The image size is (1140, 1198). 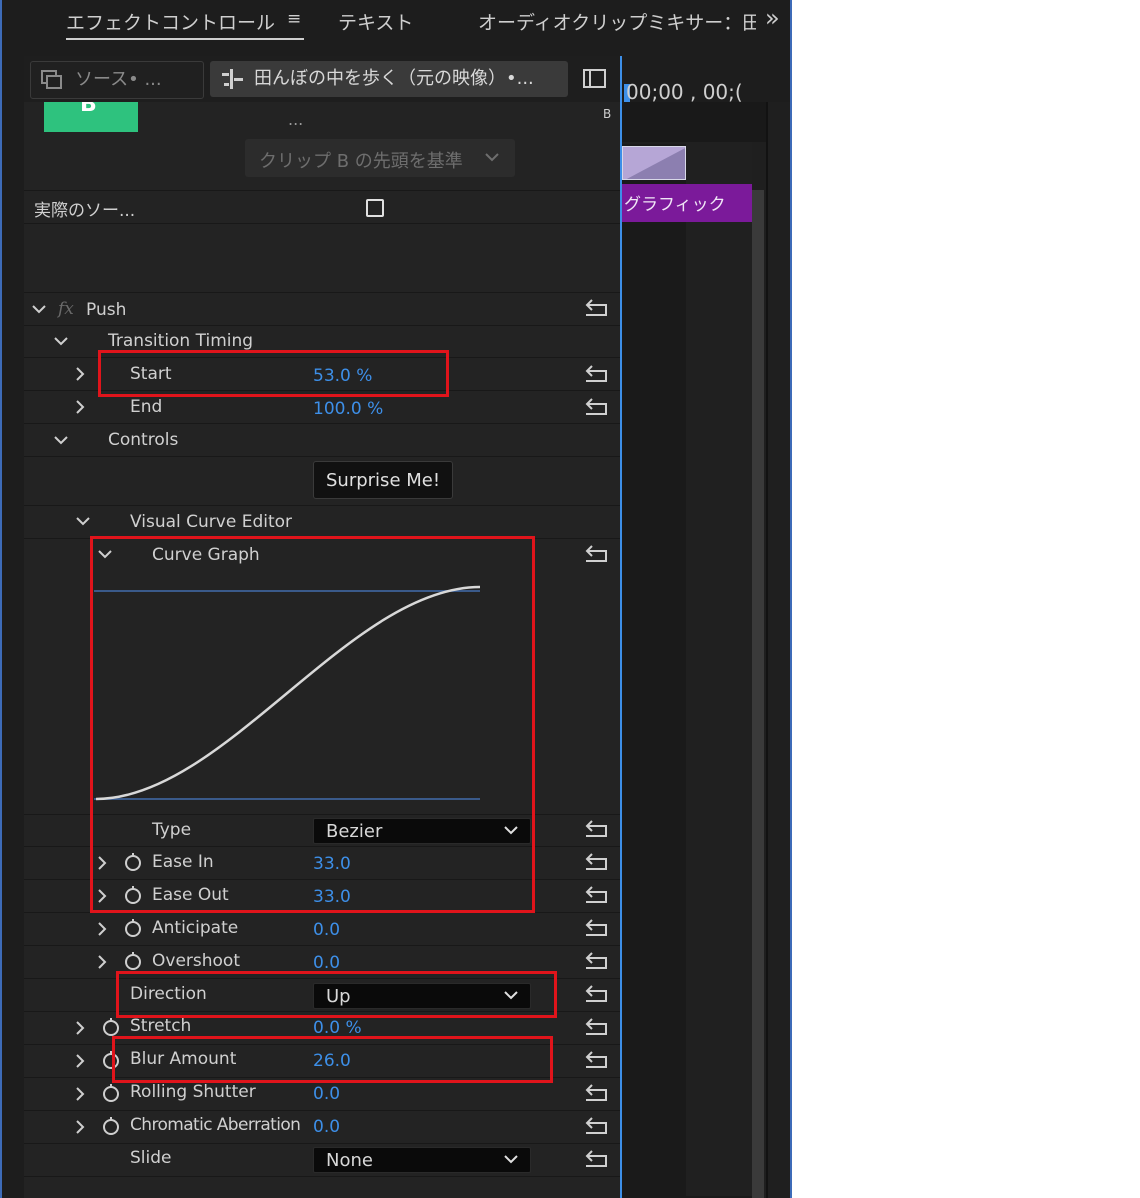 What do you see at coordinates (51, 79) in the screenshot?
I see `source-clip-icon` at bounding box center [51, 79].